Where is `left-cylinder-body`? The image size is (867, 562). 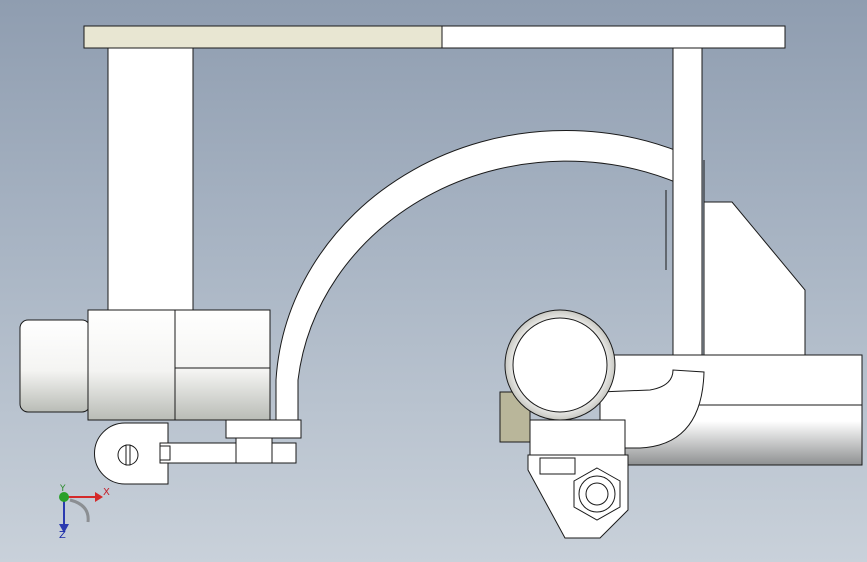 left-cylinder-body is located at coordinates (132, 365).